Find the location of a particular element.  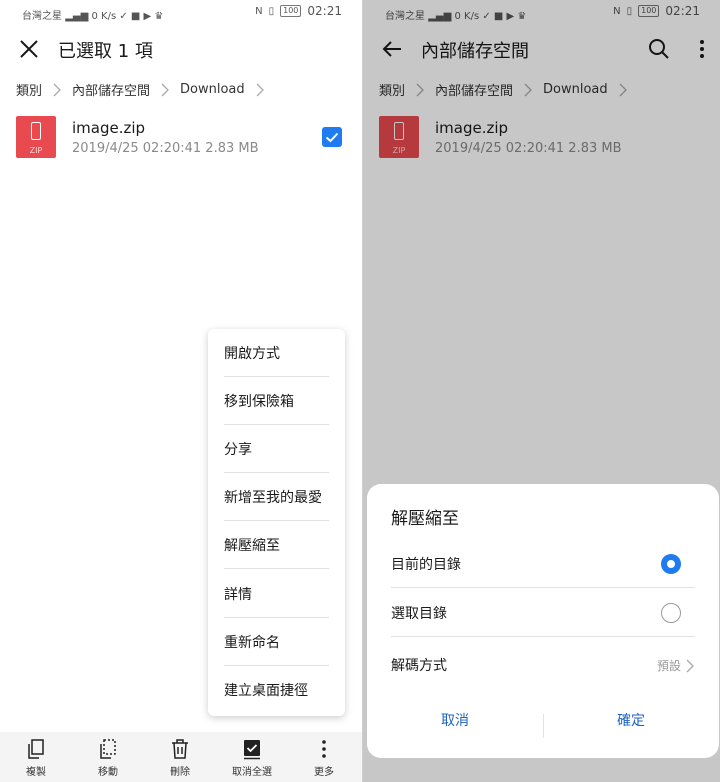

dialog-title: 解壓縮至 is located at coordinates (425, 519).